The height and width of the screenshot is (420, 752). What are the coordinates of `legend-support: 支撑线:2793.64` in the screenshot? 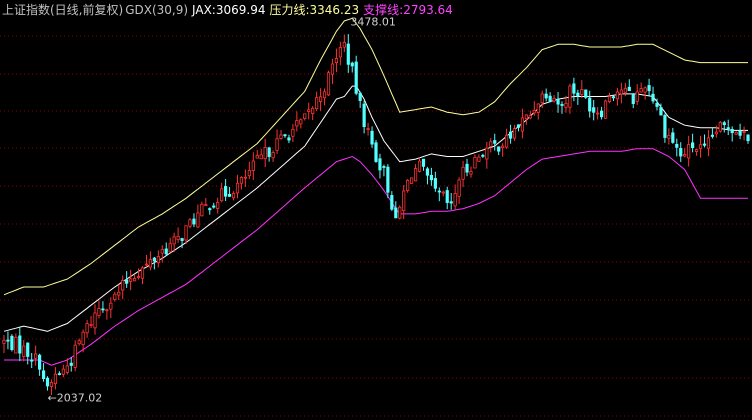 It's located at (408, 10).